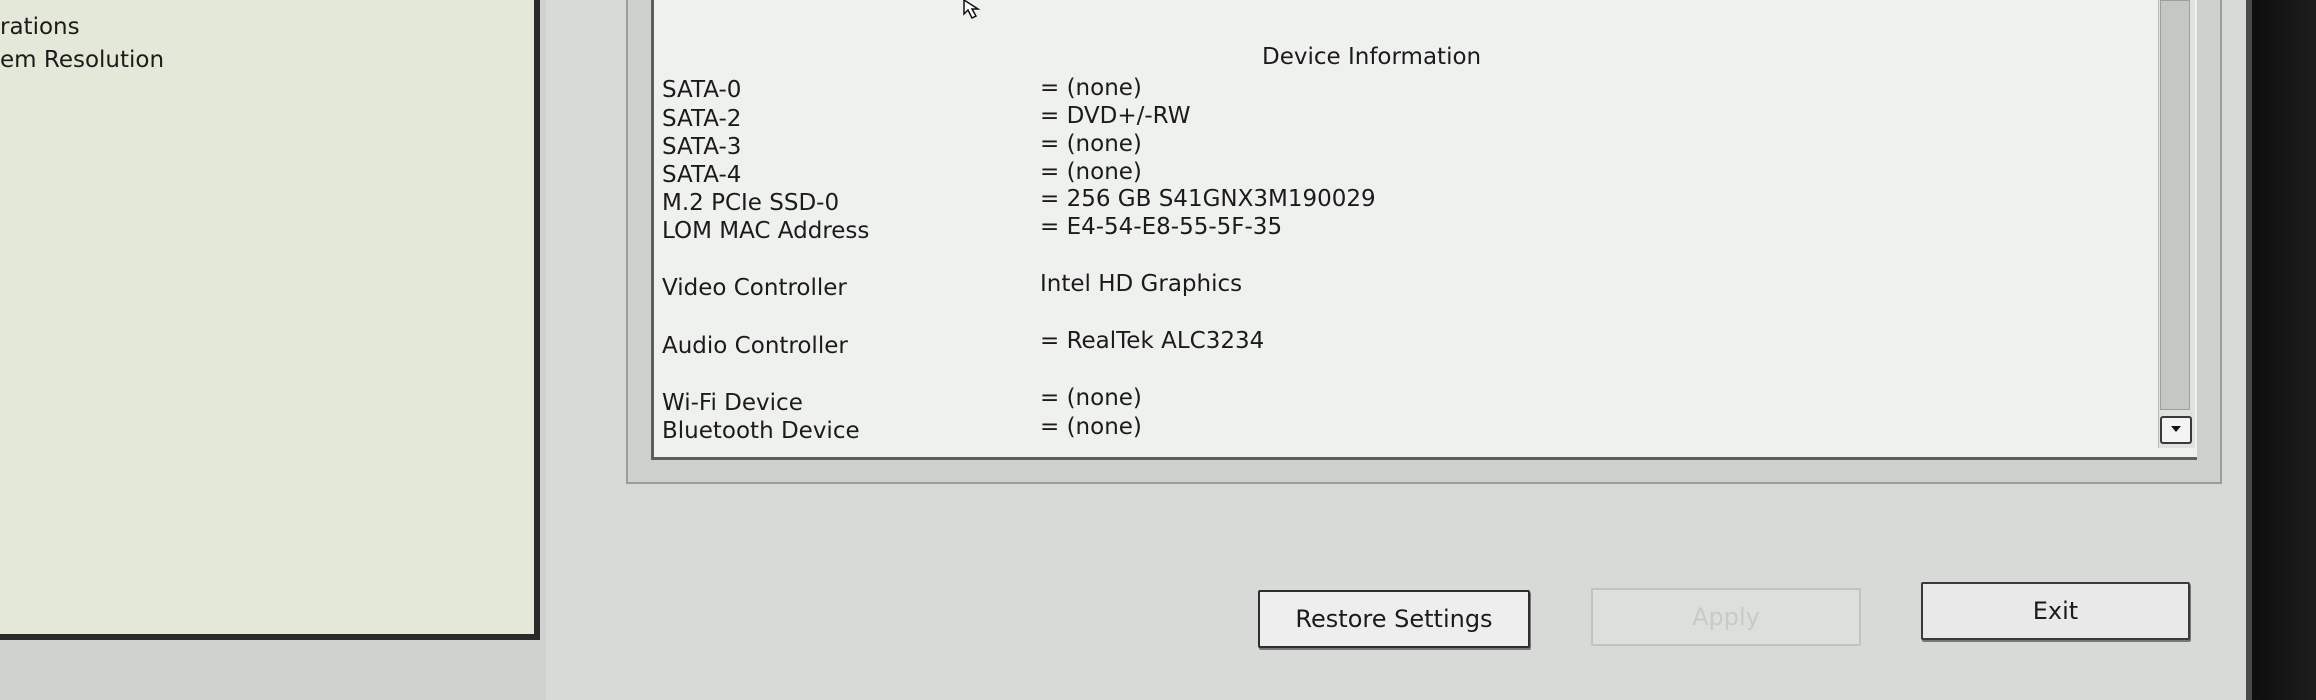 This screenshot has height=700, width=2316. I want to click on chevron-down-icon, so click(2176, 429).